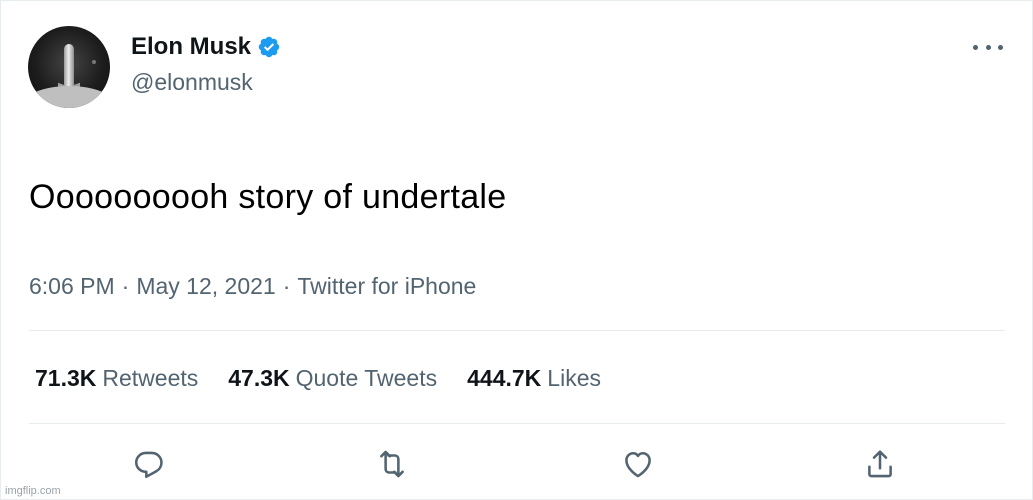  What do you see at coordinates (94, 62) in the screenshot?
I see `avatar-star` at bounding box center [94, 62].